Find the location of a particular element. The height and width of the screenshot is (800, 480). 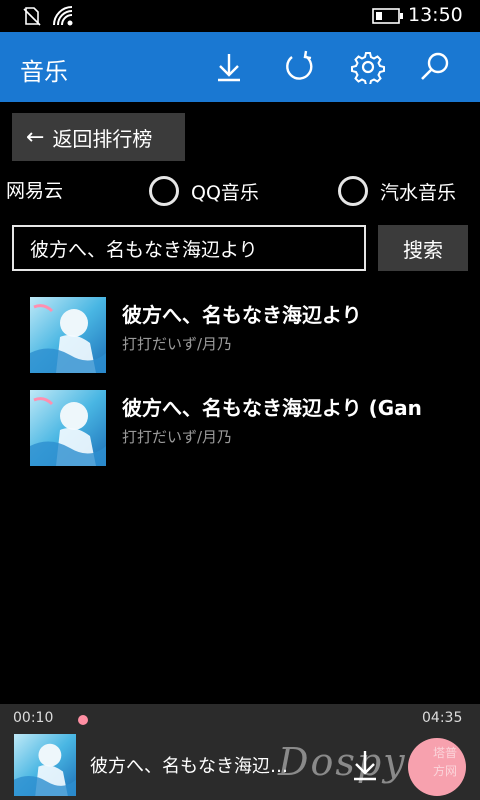

source-label: 网易云 is located at coordinates (35, 191).